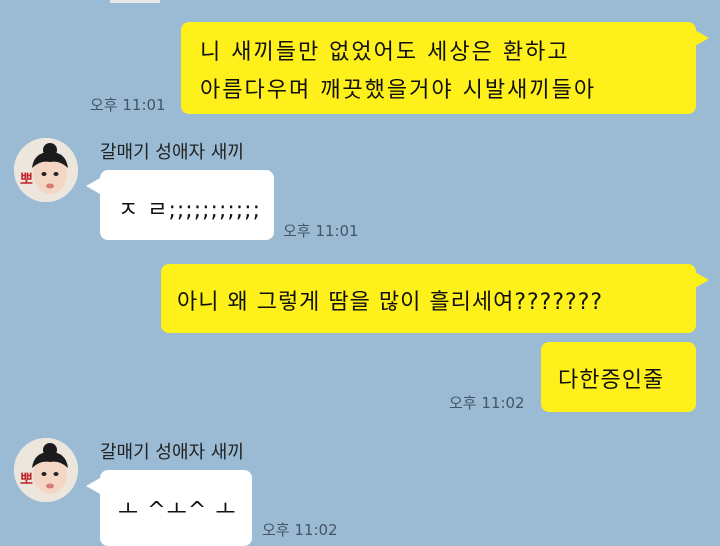 This screenshot has height=546, width=720. Describe the element at coordinates (135, 1) in the screenshot. I see `top-divider` at that location.